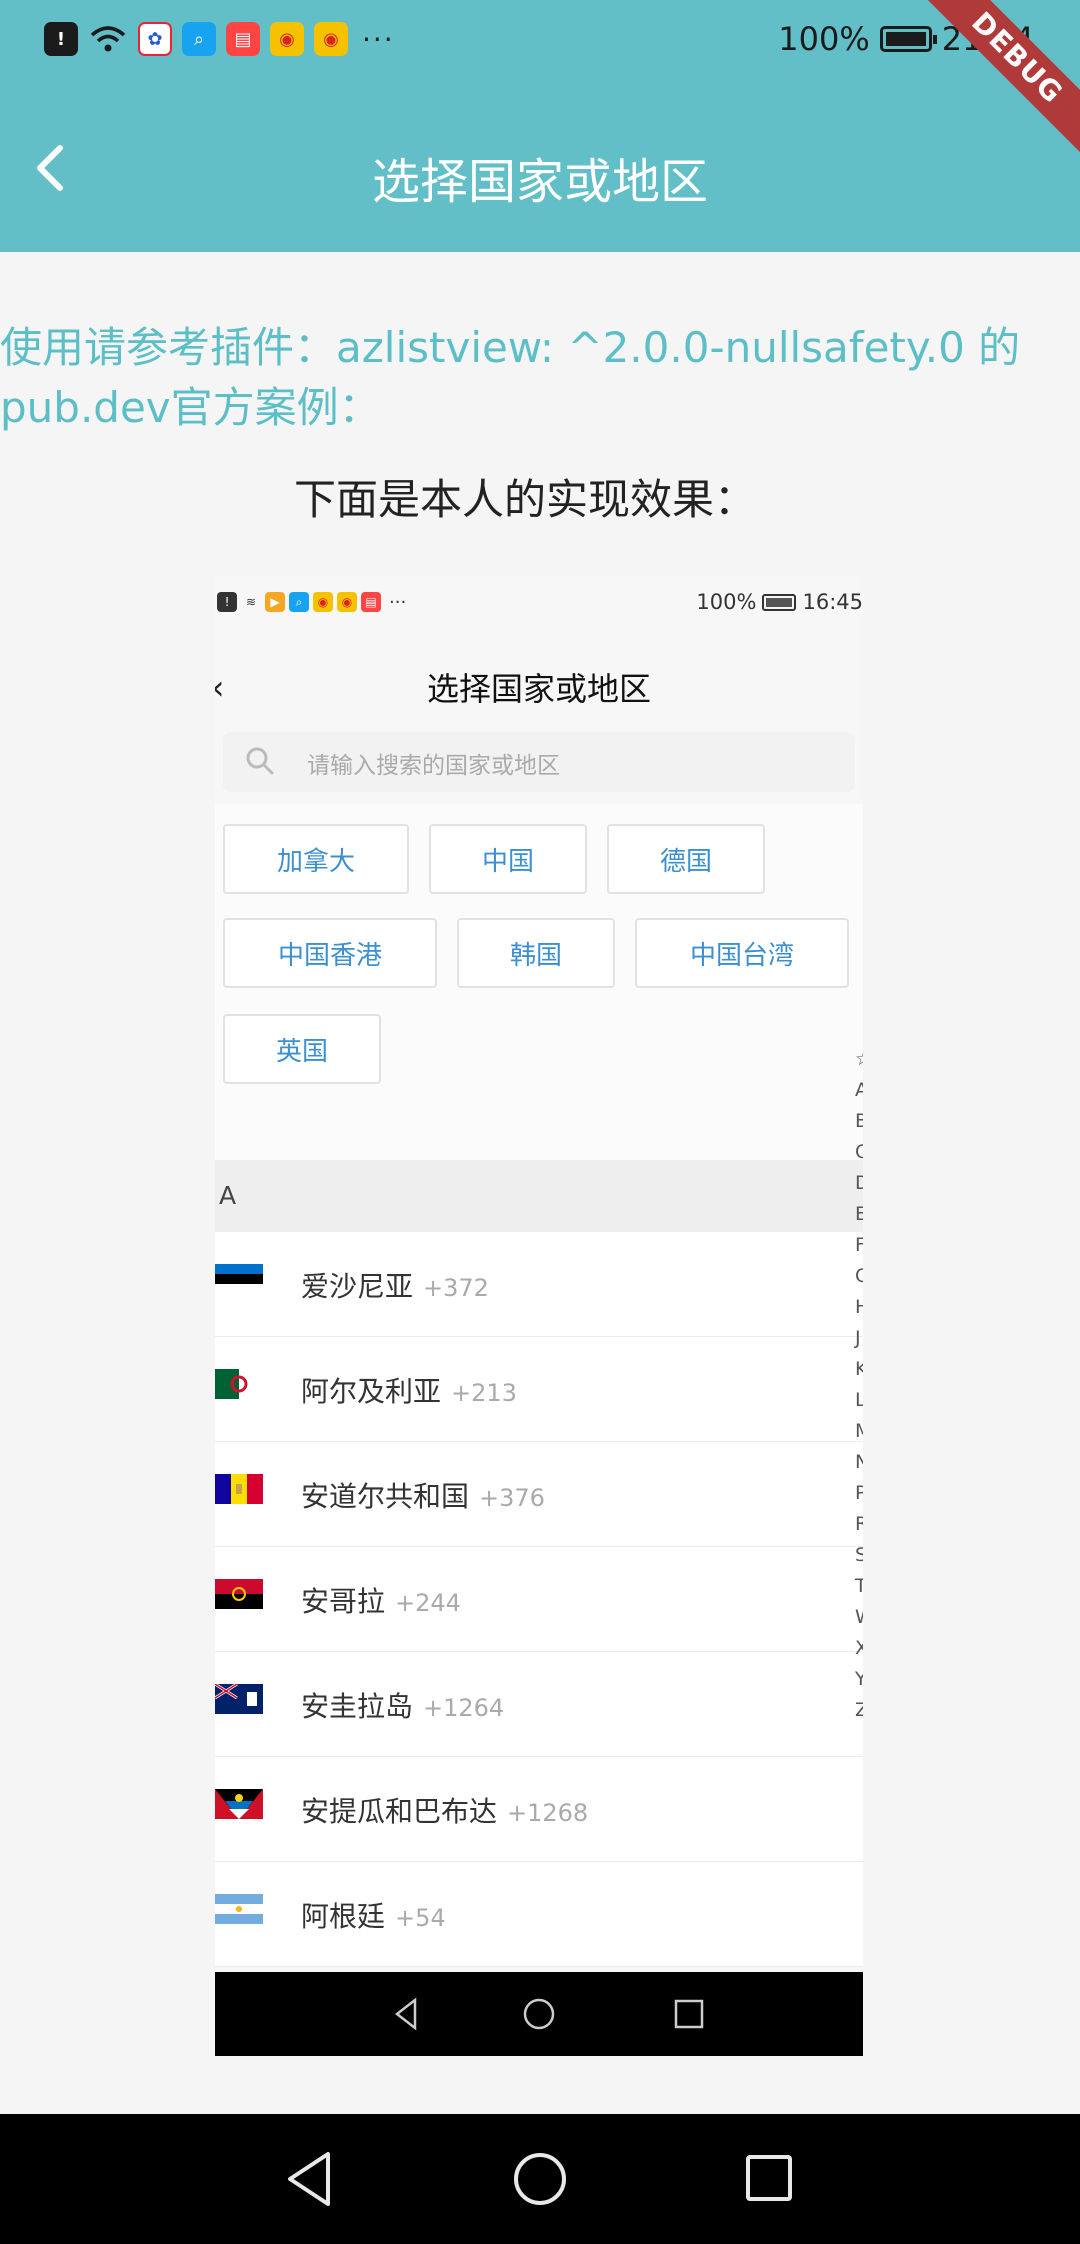 The height and width of the screenshot is (2244, 1080). I want to click on country-name: 阿尔及利亚, so click(371, 1391).